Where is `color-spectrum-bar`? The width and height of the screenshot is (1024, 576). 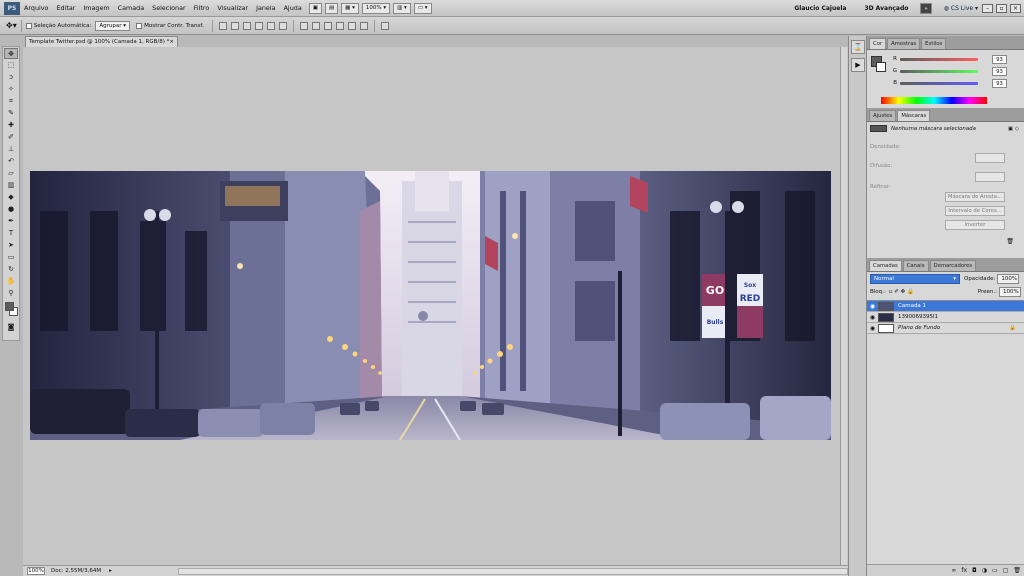 color-spectrum-bar is located at coordinates (934, 100).